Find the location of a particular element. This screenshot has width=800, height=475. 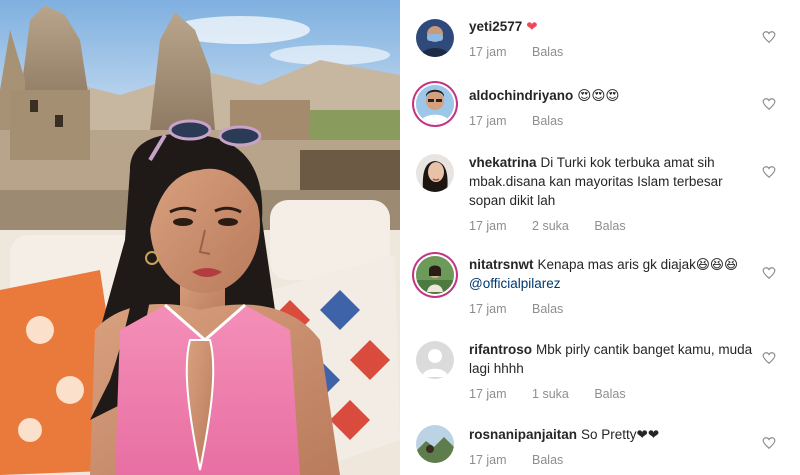

mention-link: @officialpilarez is located at coordinates (515, 283).